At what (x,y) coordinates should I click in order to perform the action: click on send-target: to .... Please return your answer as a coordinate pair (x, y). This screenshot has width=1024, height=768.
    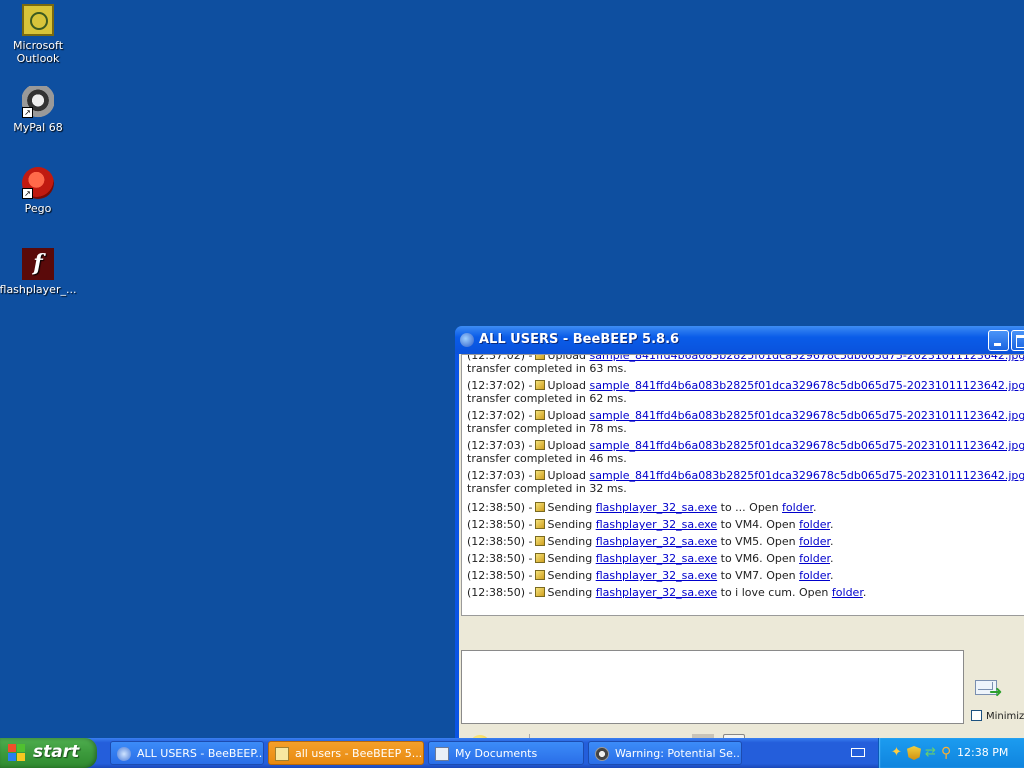
    Looking at the image, I should click on (733, 507).